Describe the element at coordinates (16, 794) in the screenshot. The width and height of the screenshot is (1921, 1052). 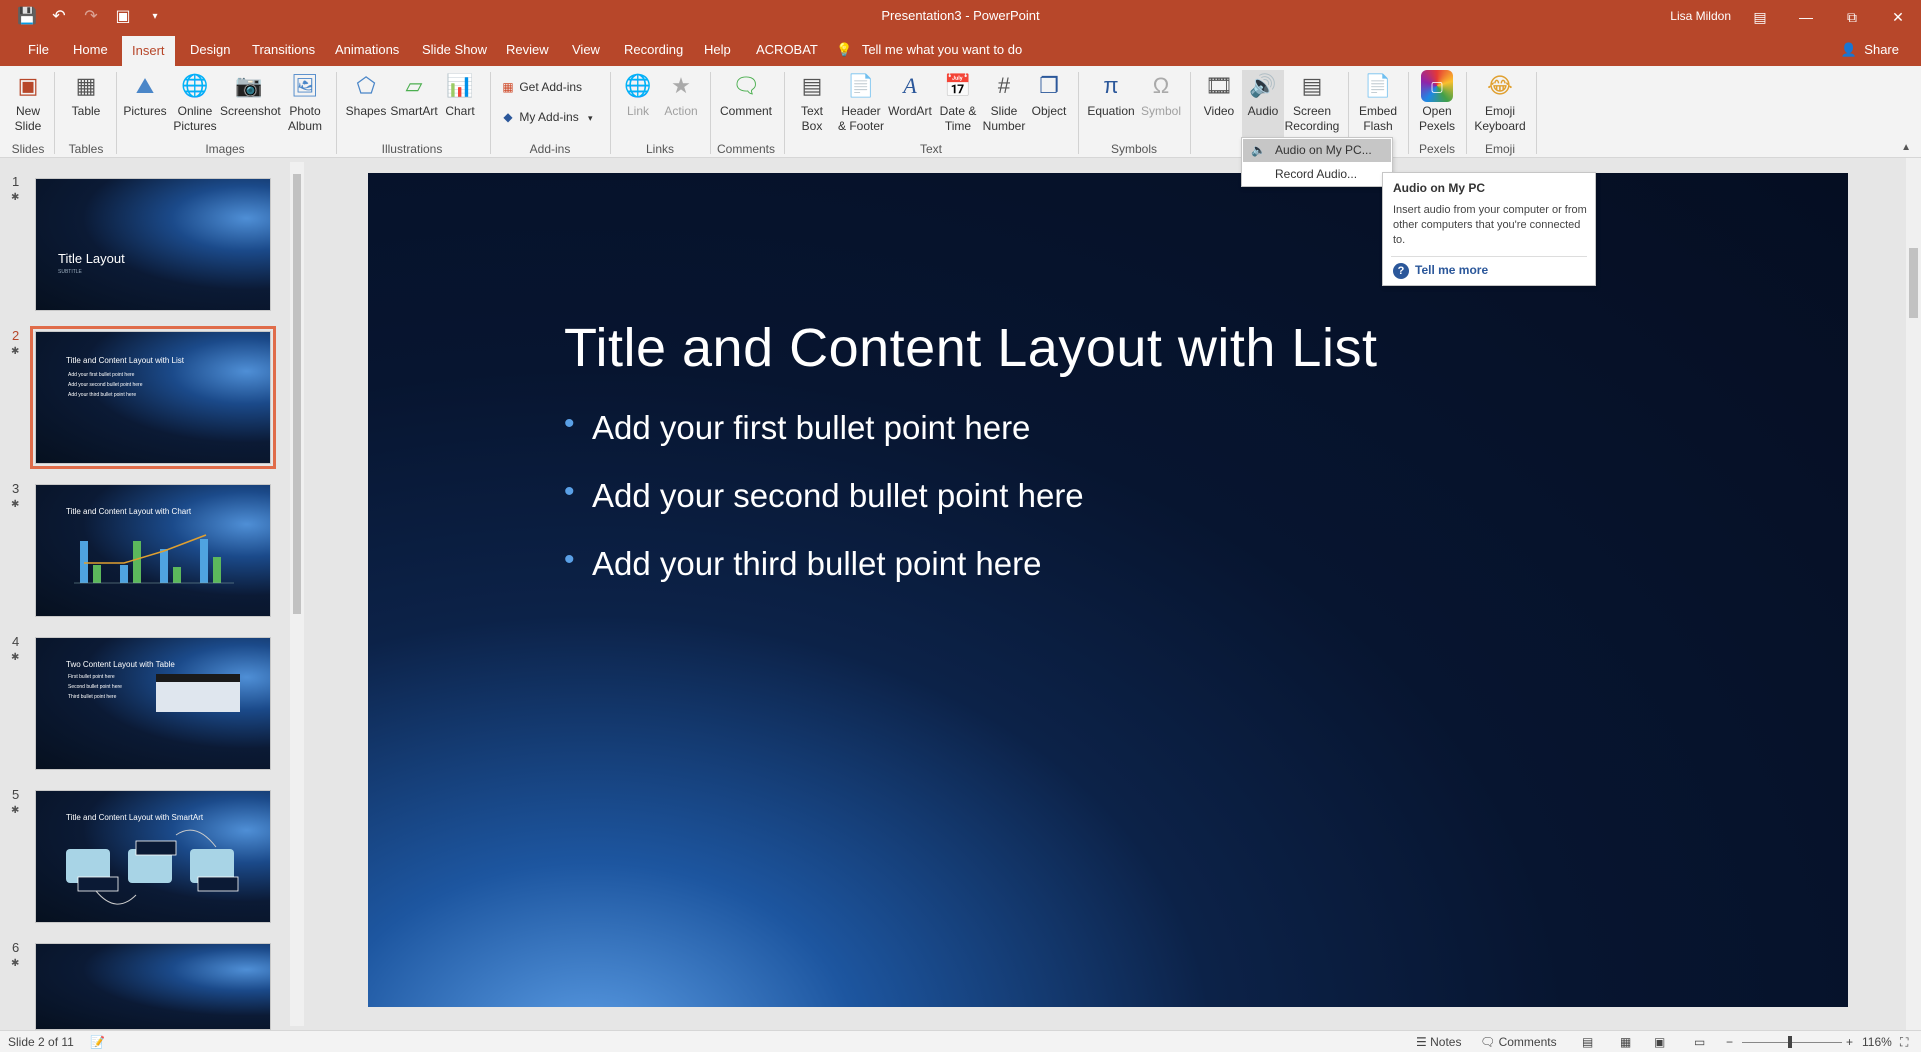
I see `thumb-number: 5` at that location.